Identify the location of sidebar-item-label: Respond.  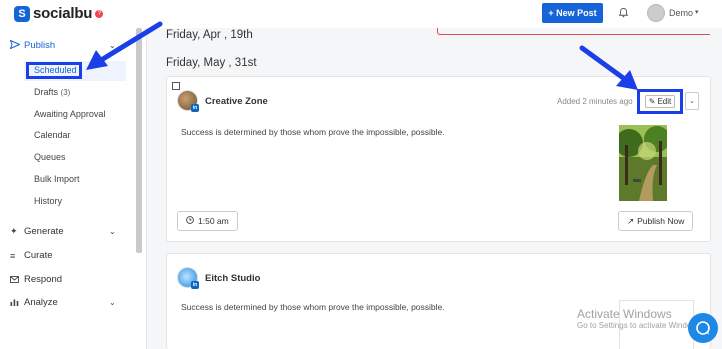
(43, 279).